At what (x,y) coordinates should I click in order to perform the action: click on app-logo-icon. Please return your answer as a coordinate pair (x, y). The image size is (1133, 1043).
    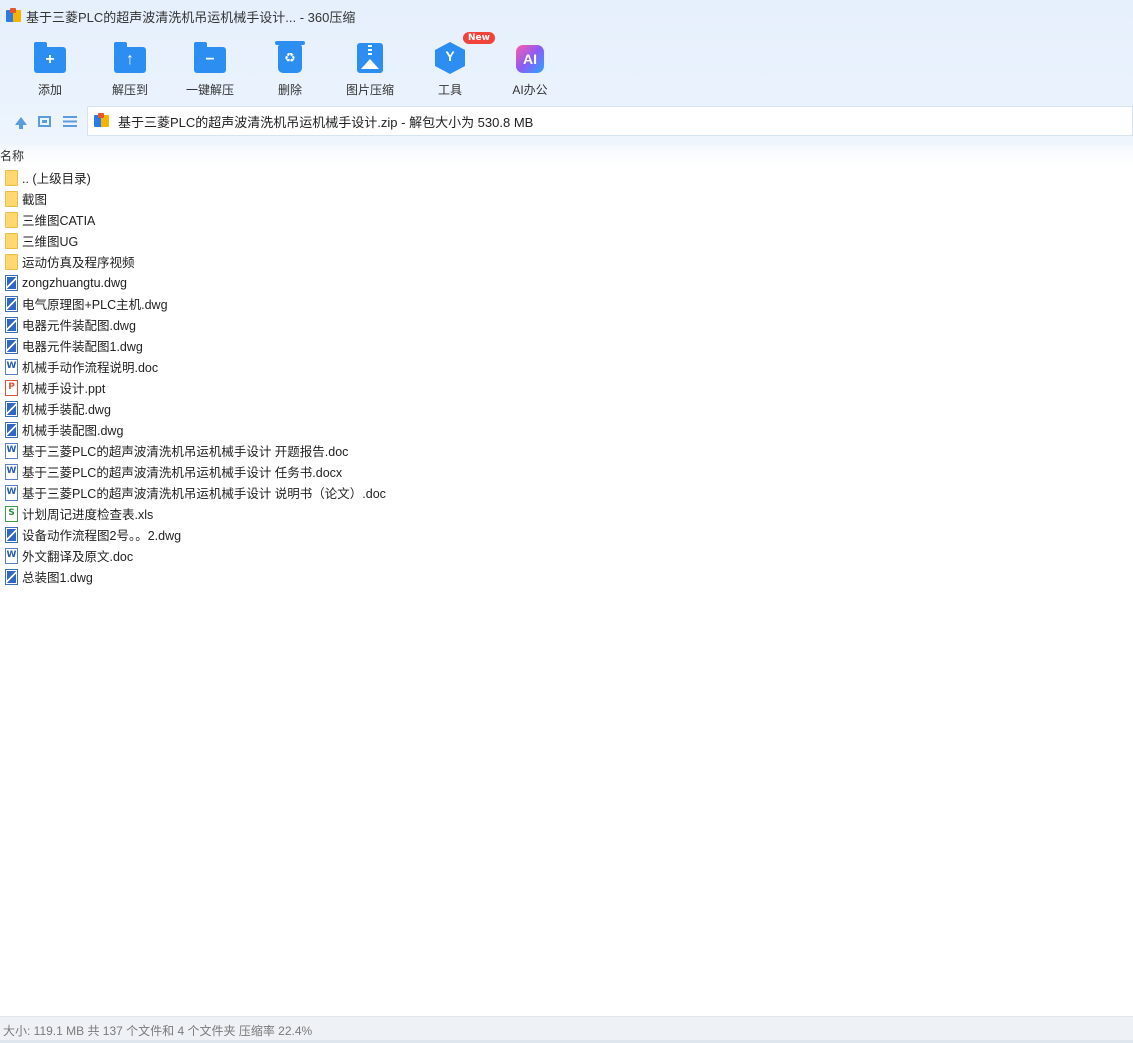
    Looking at the image, I should click on (14, 16).